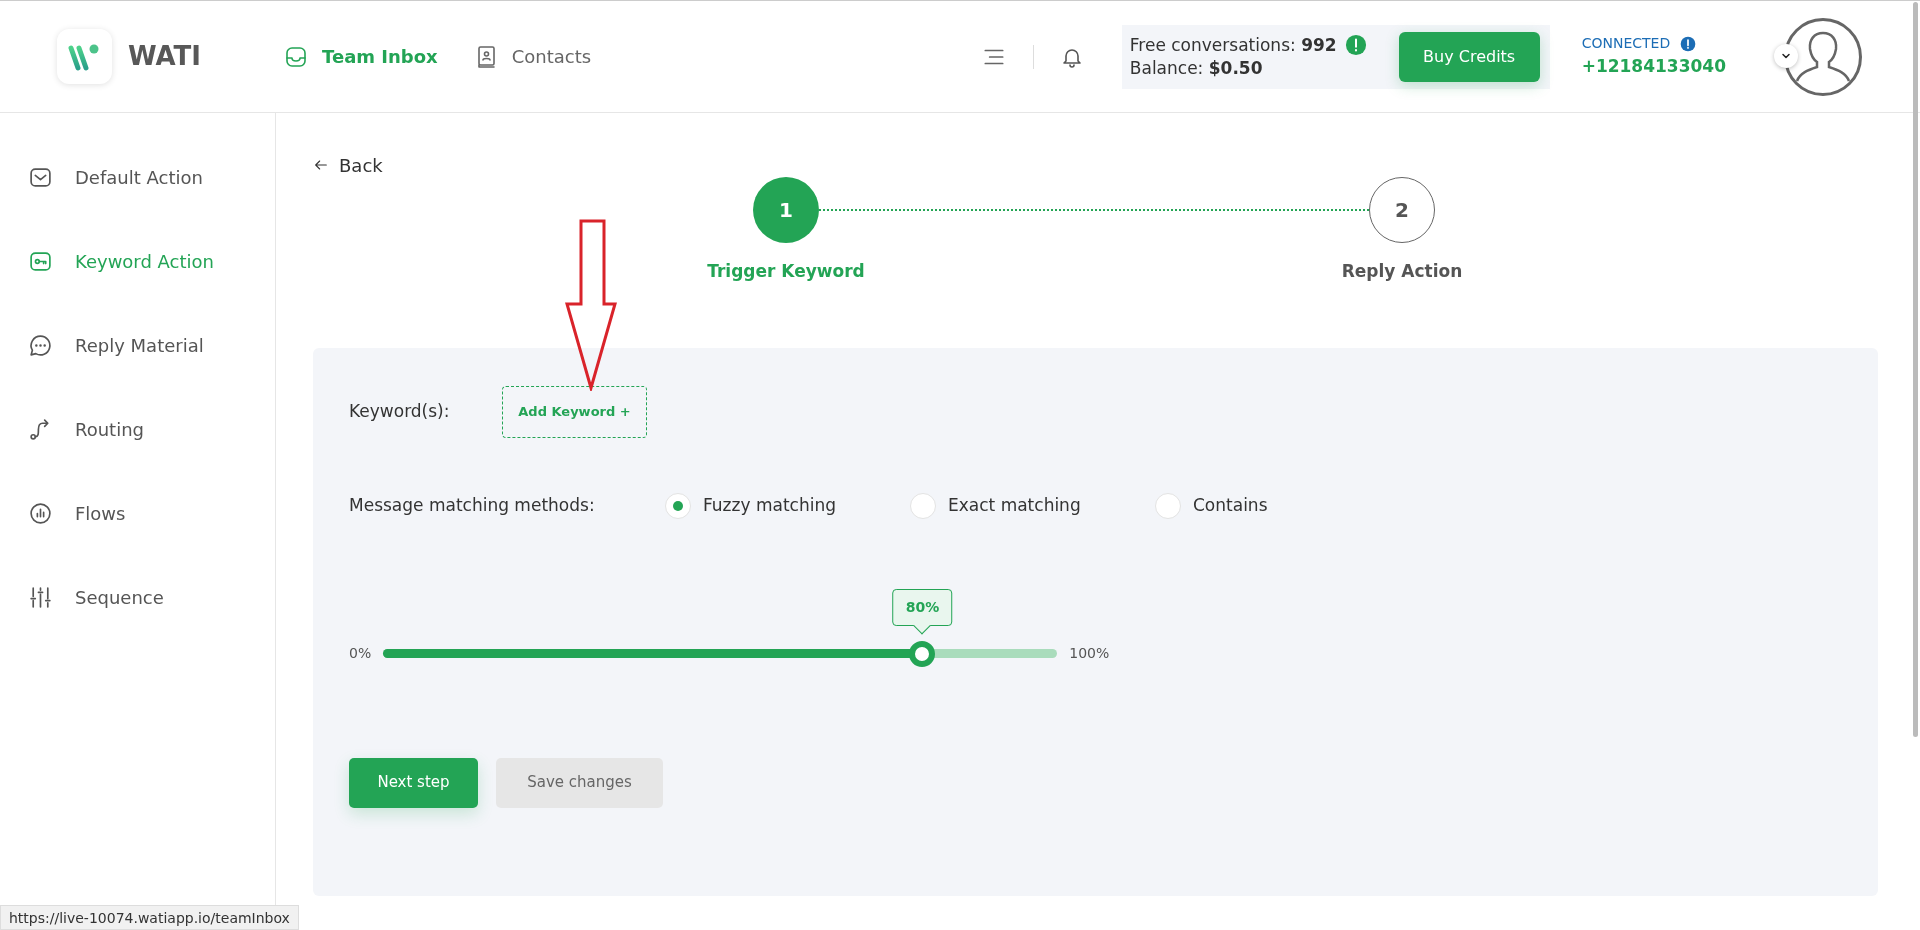 The image size is (1920, 930). What do you see at coordinates (472, 505) in the screenshot?
I see `field-label: Message matching methods:` at bounding box center [472, 505].